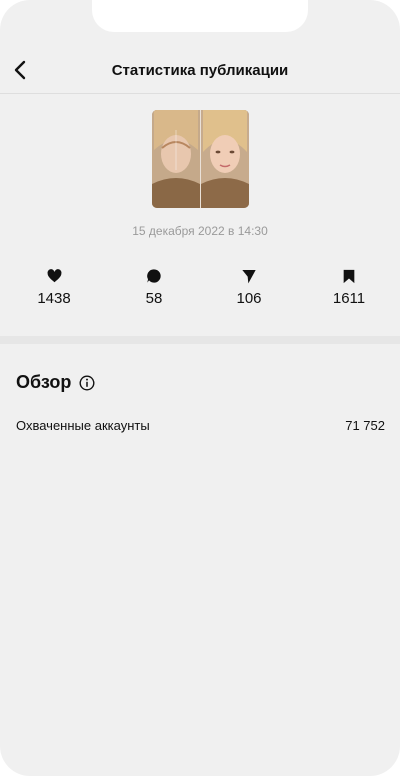 This screenshot has width=400, height=776. I want to click on saves-stat: 1611, so click(349, 287).